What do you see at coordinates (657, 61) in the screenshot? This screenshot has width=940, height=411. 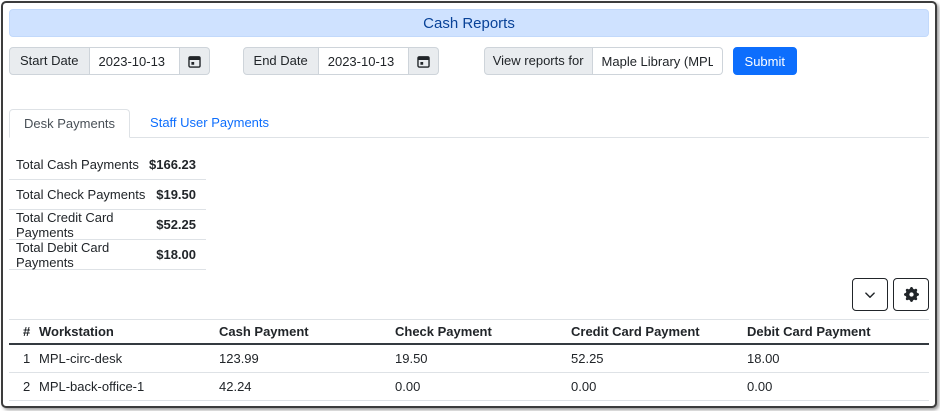 I see `library-selector-input` at bounding box center [657, 61].